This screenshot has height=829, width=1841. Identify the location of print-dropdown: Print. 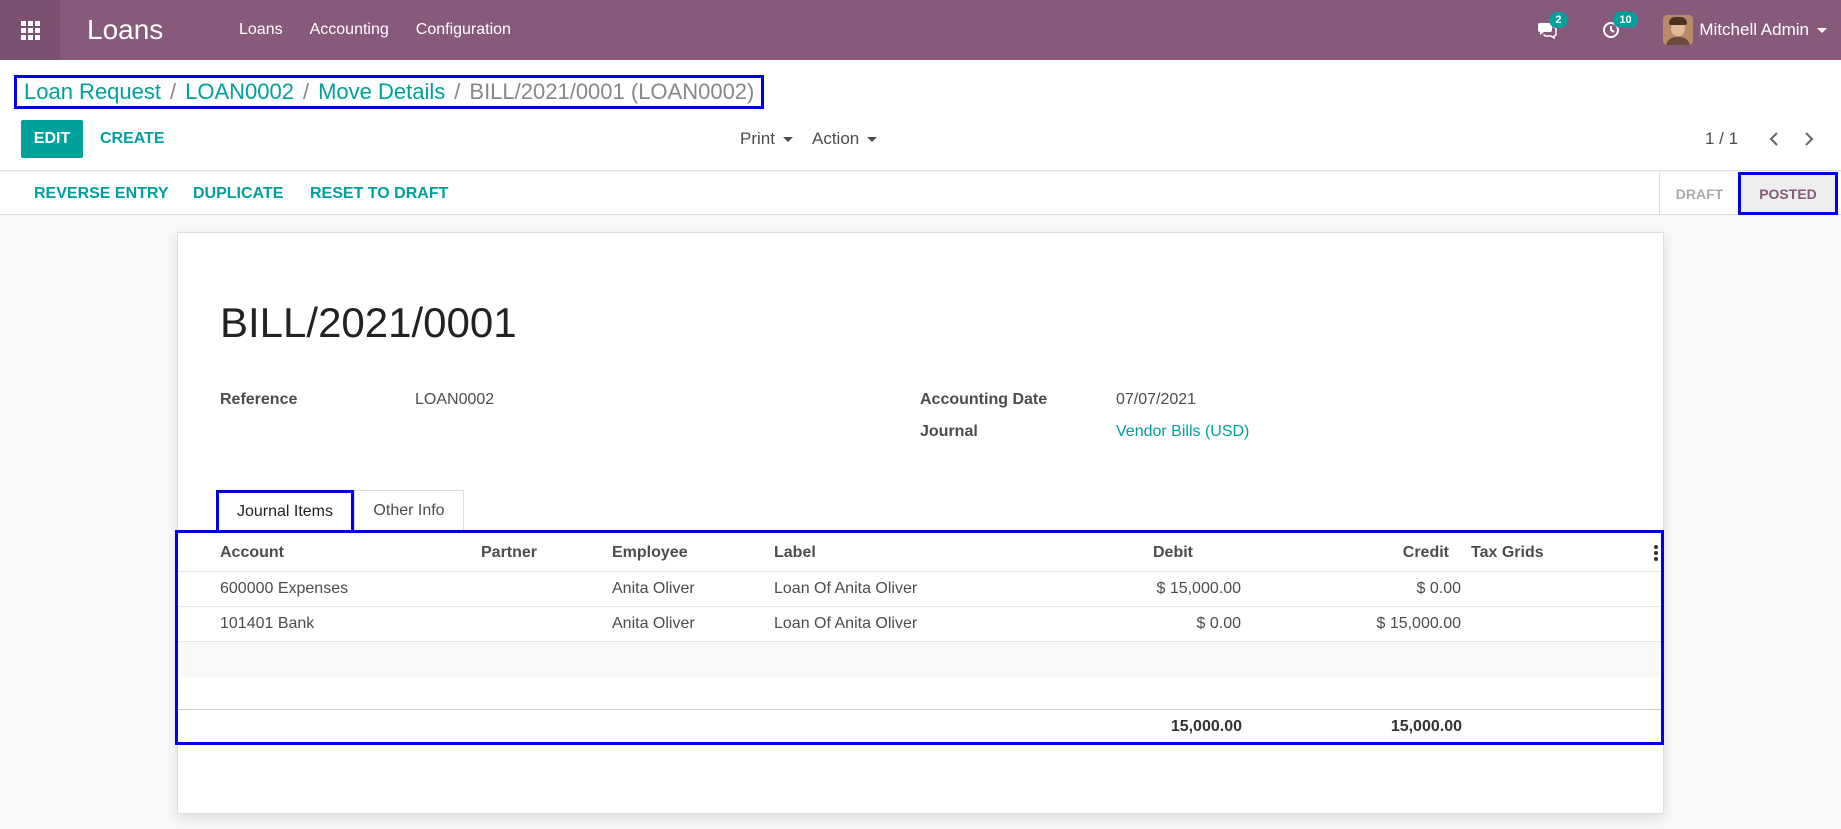
(766, 139).